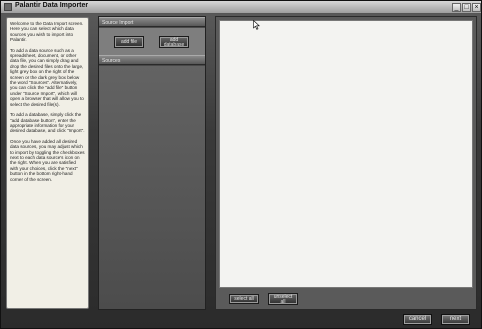 Image resolution: width=482 pixels, height=329 pixels. I want to click on title-bar: Palantir Data Importer _ □ ×, so click(241, 7).